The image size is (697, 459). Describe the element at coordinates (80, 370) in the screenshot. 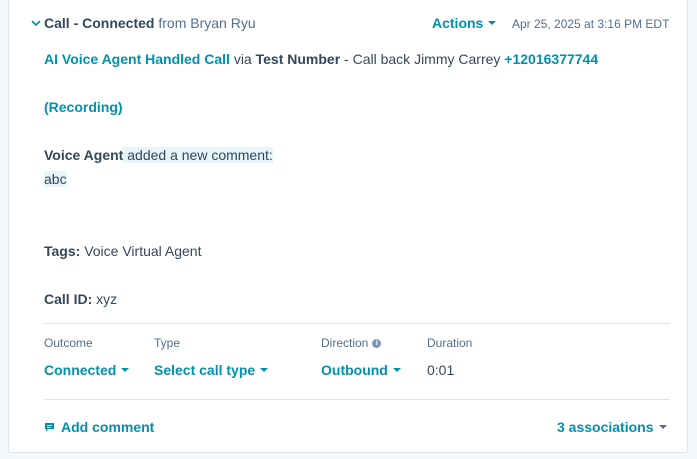

I see `outcome-value: Connected` at that location.